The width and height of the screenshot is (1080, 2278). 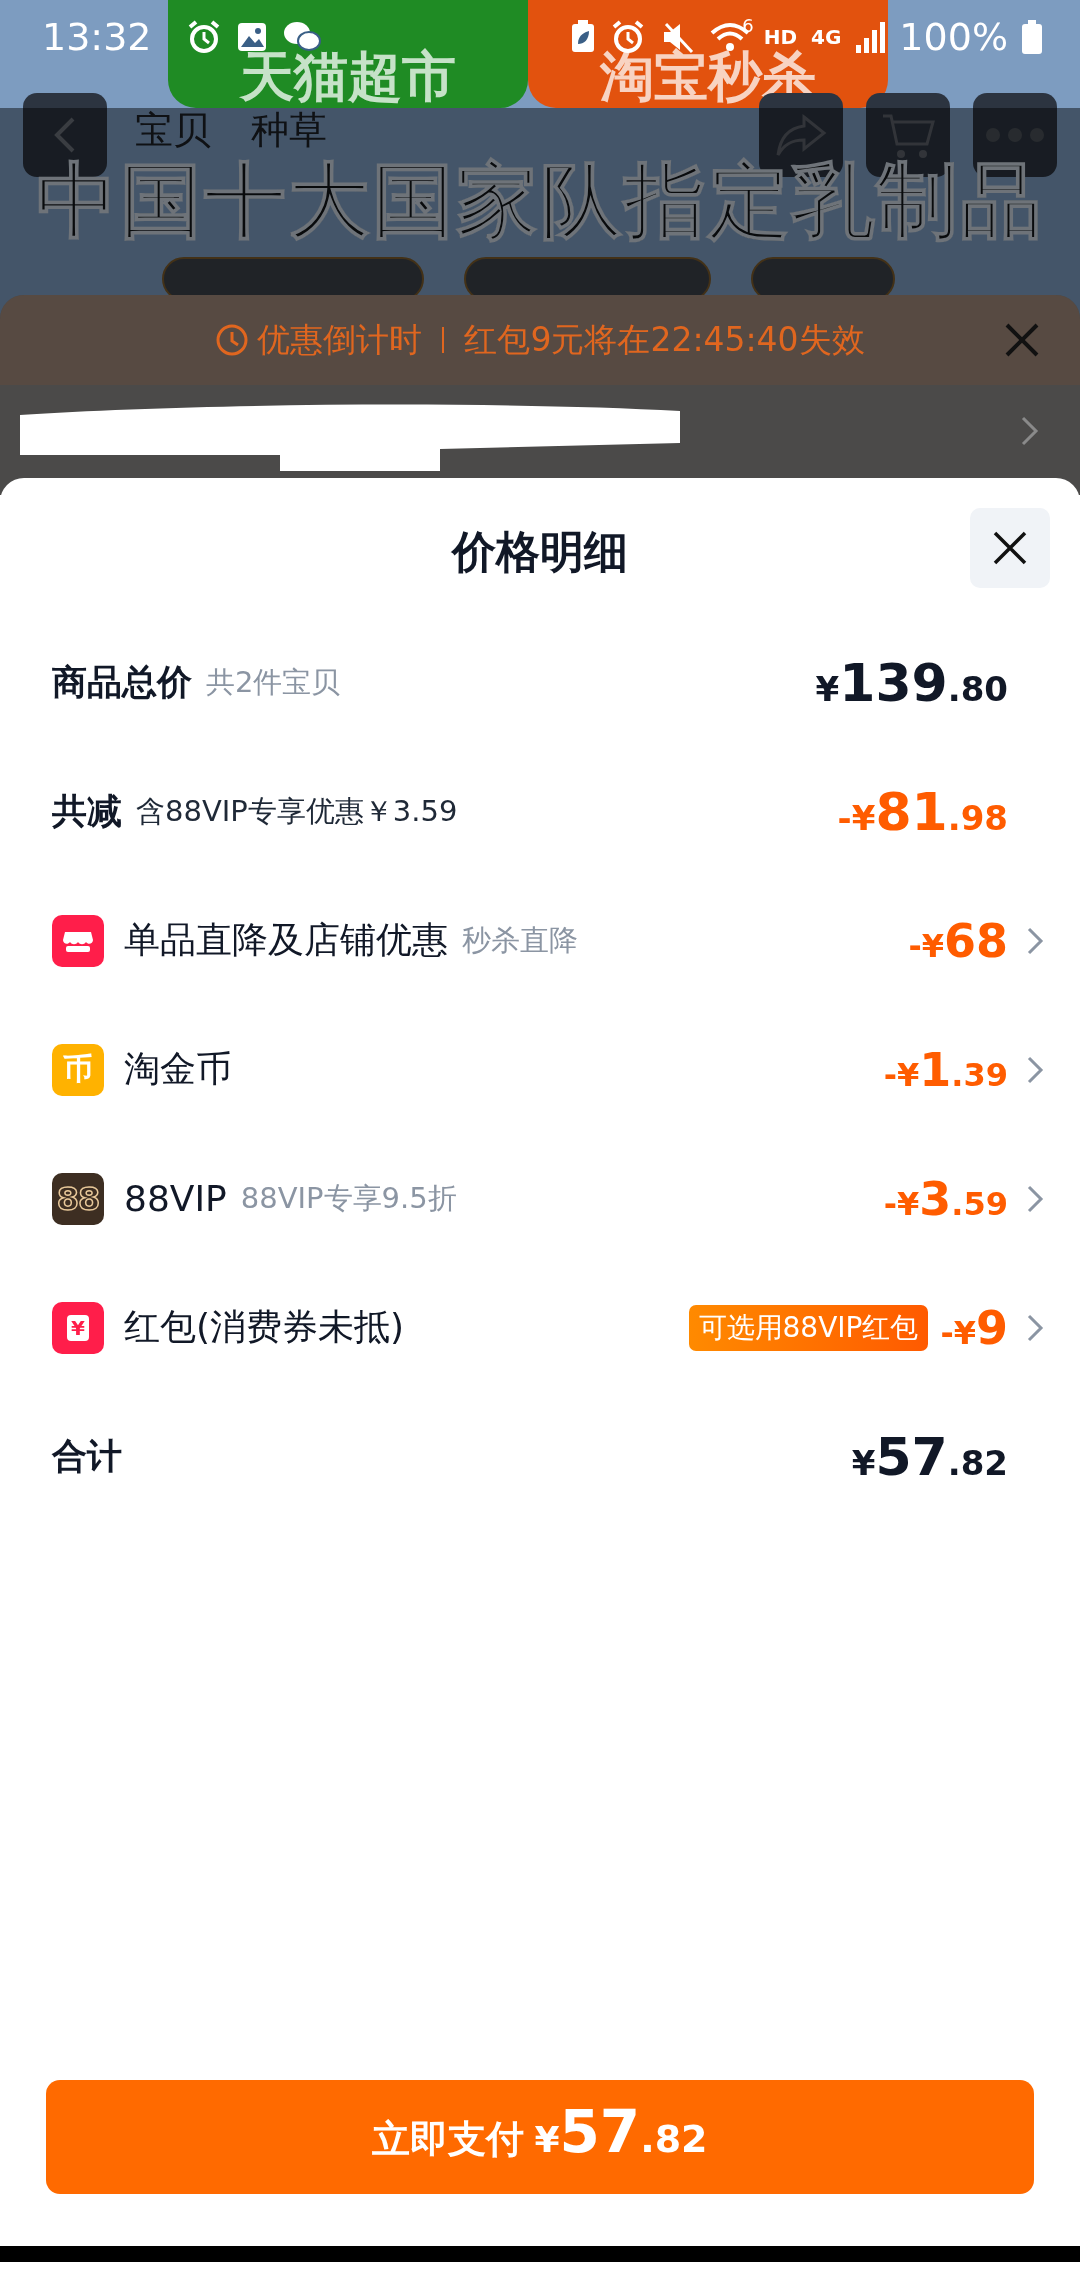 What do you see at coordinates (540, 551) in the screenshot?
I see `sheet-title: 价格明细` at bounding box center [540, 551].